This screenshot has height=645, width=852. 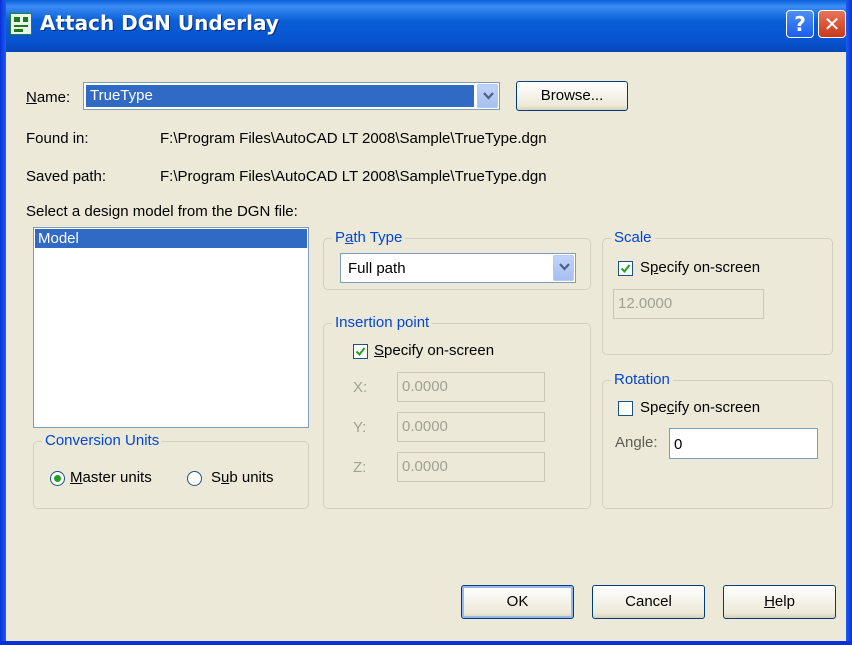 I want to click on found-in-label: Found in:, so click(x=57, y=138).